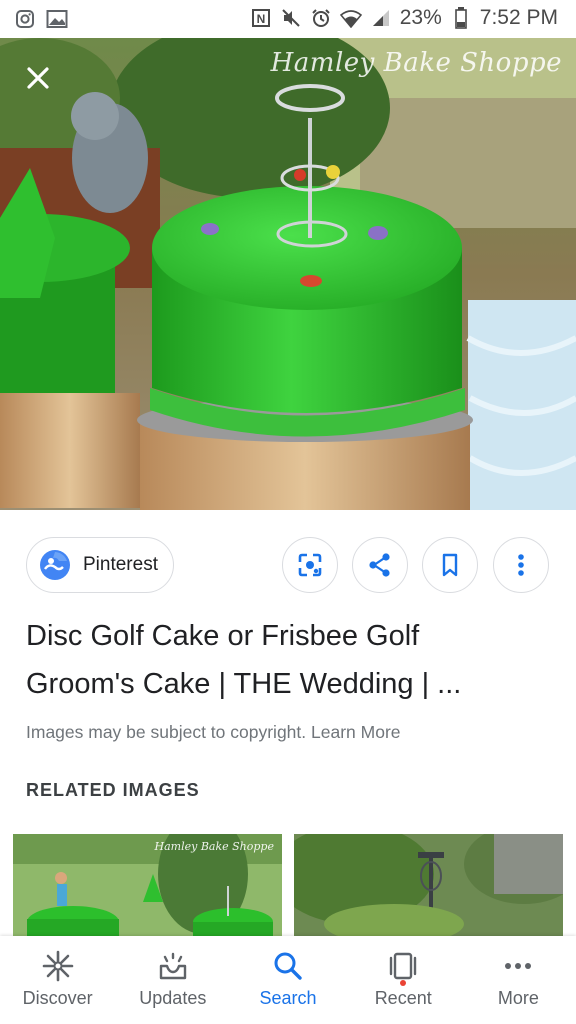 This screenshot has width=576, height=1024. I want to click on nav-discover-label: Discover, so click(57, 998).